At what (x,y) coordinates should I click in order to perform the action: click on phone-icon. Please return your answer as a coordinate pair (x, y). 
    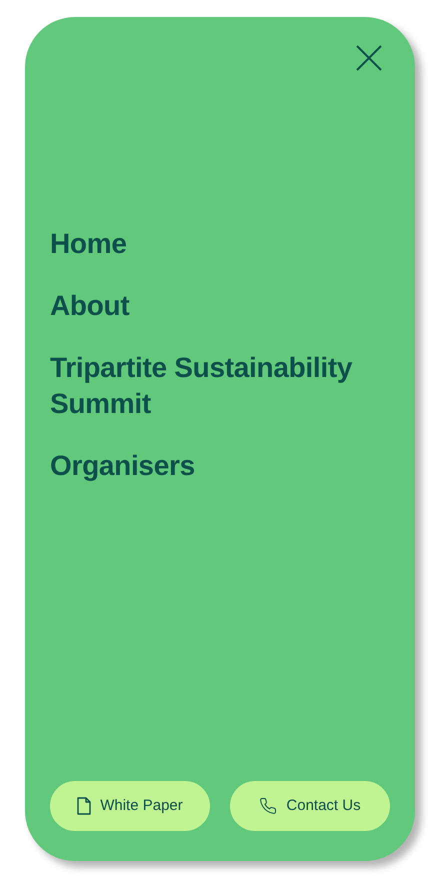
    Looking at the image, I should click on (268, 806).